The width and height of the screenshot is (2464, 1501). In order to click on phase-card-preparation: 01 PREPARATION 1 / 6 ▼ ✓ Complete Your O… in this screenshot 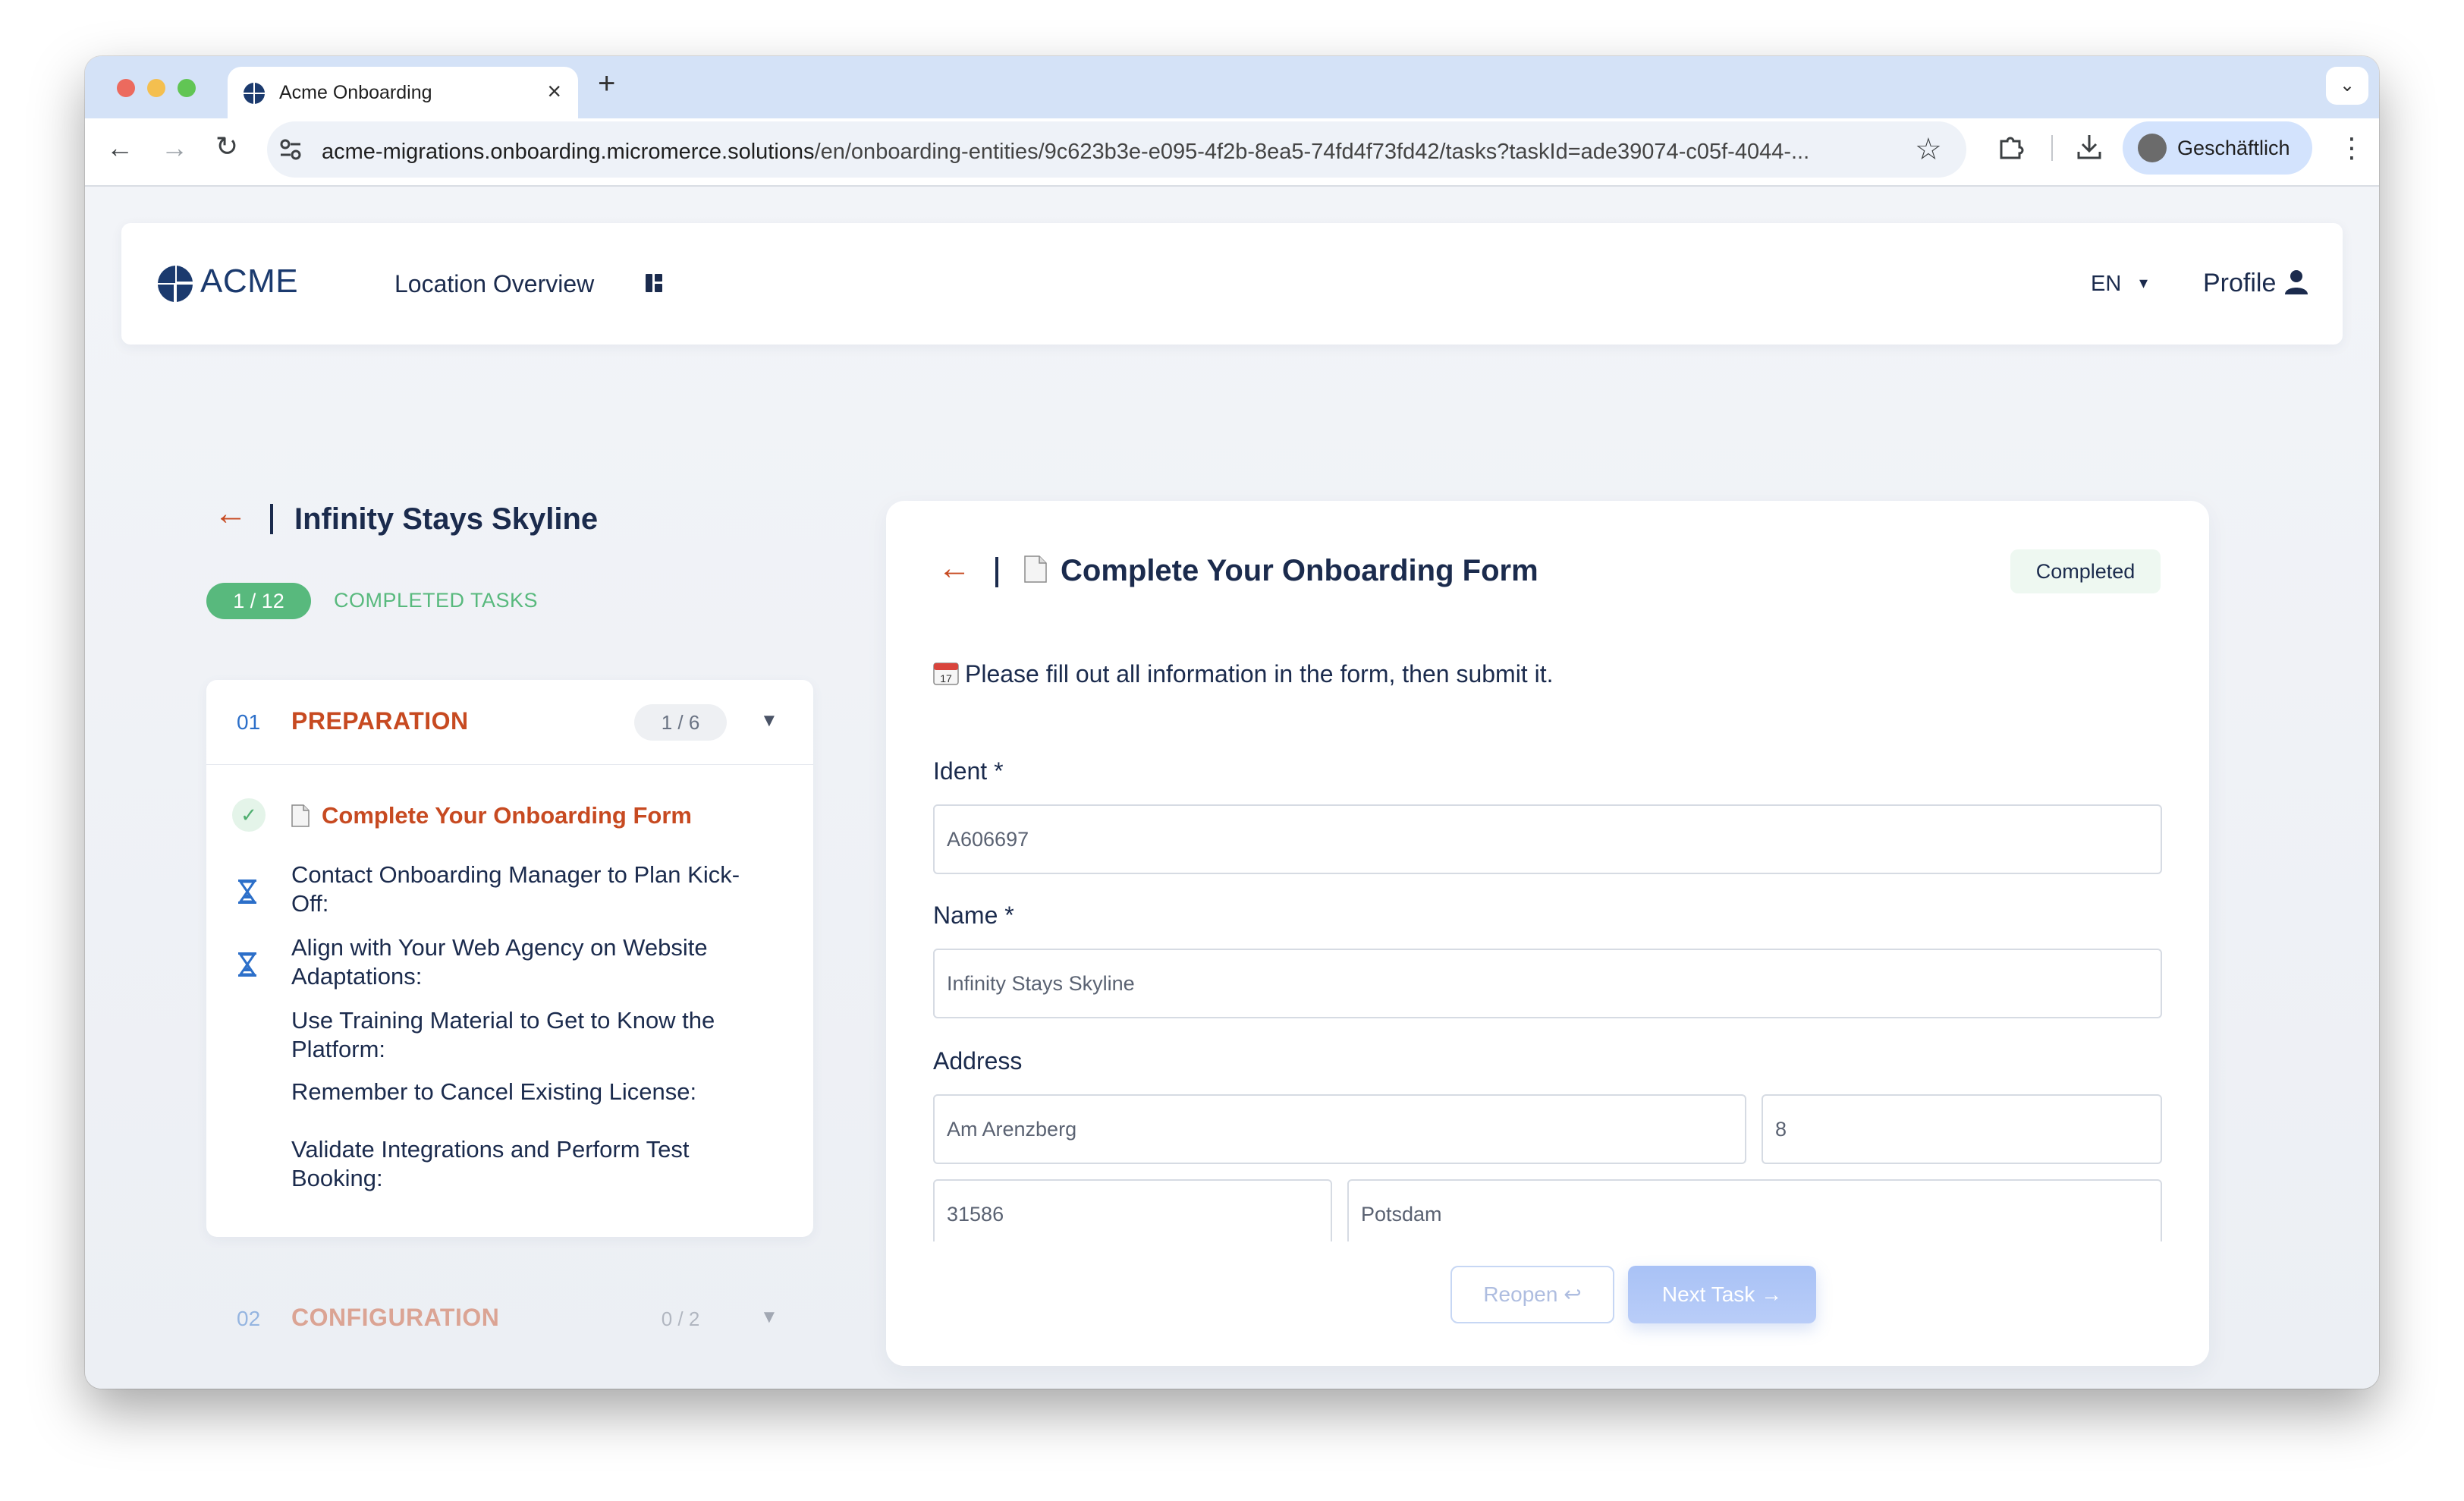, I will do `click(509, 958)`.